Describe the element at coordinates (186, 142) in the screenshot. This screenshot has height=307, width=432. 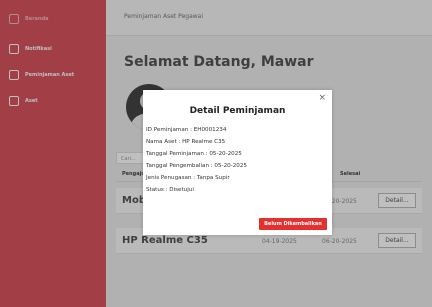
I see `detail-line: Nama Aset : HP Realme C35` at that location.